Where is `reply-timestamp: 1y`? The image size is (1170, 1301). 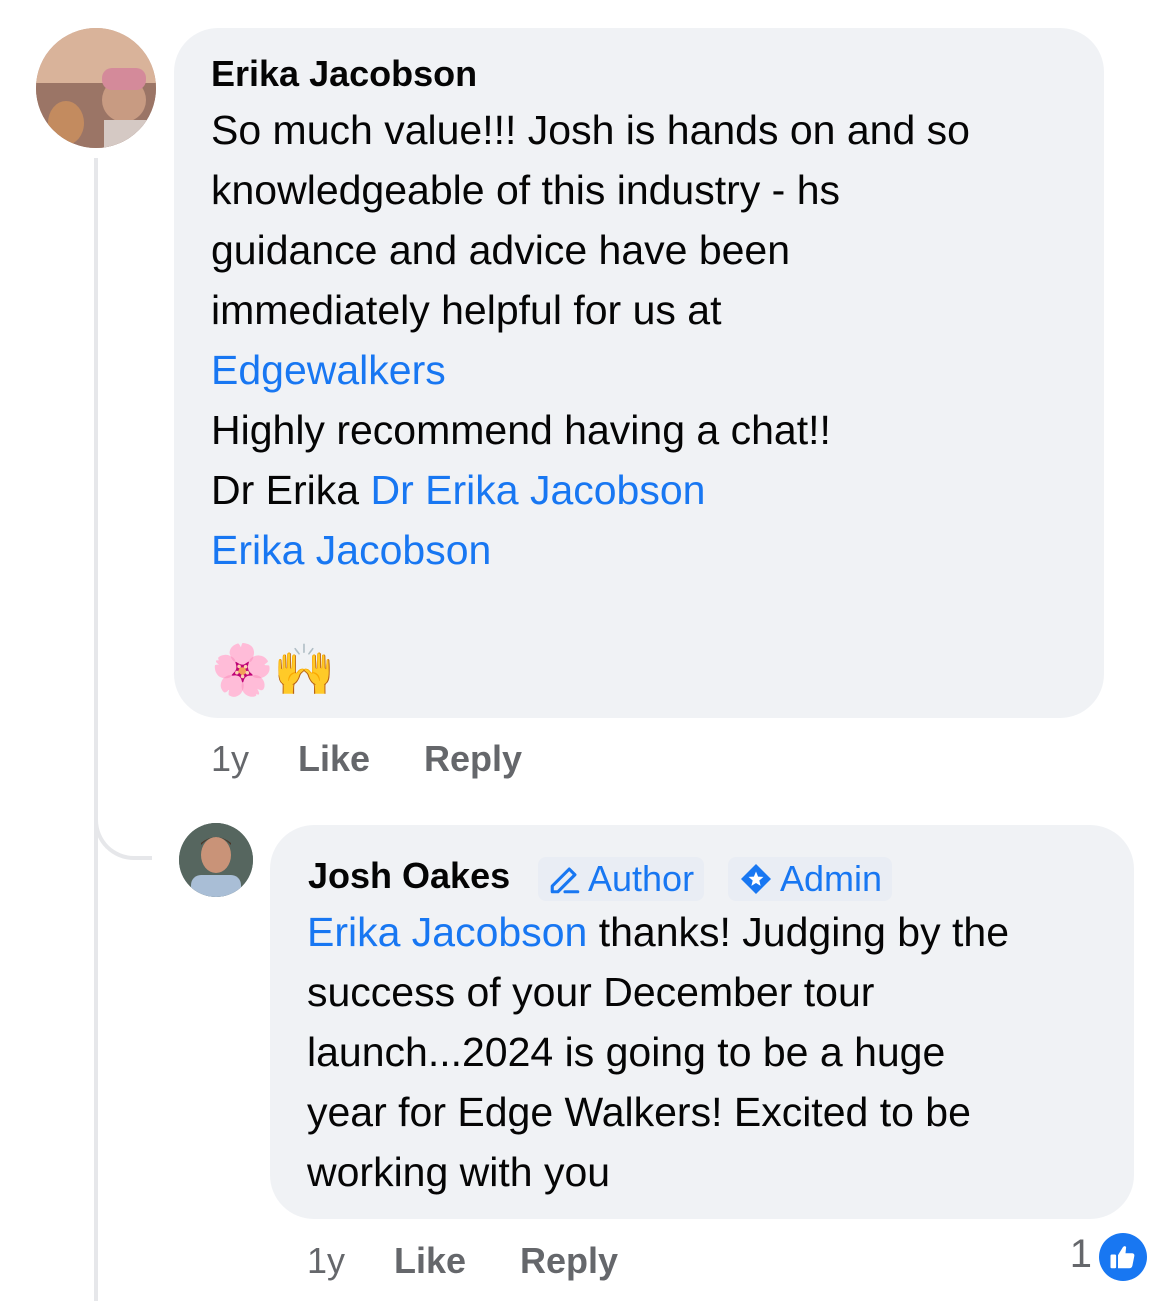
reply-timestamp: 1y is located at coordinates (326, 1261).